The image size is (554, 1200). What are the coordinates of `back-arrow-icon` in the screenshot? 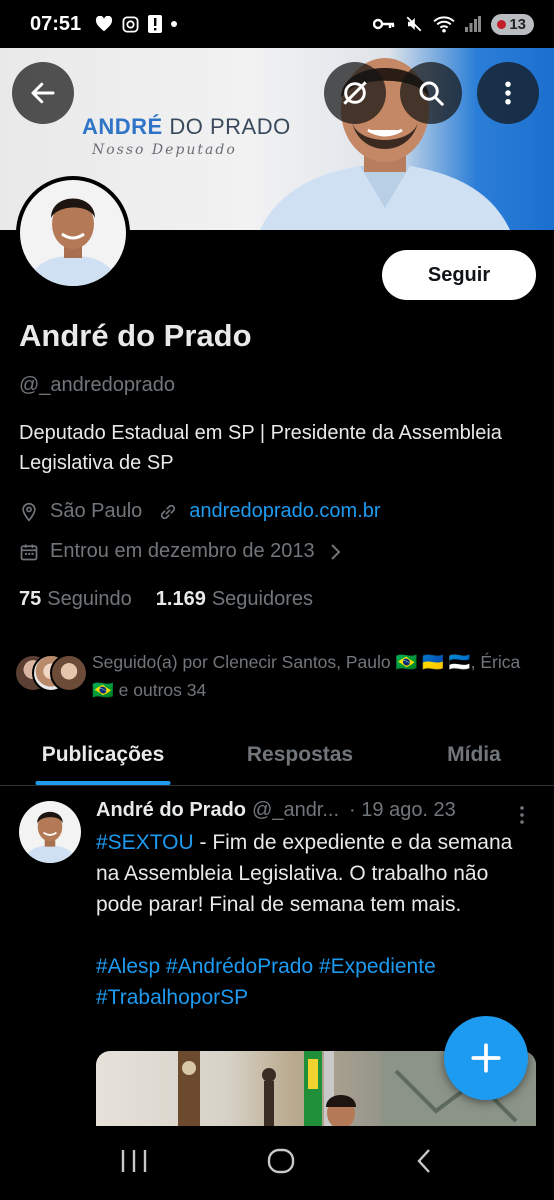 It's located at (43, 93).